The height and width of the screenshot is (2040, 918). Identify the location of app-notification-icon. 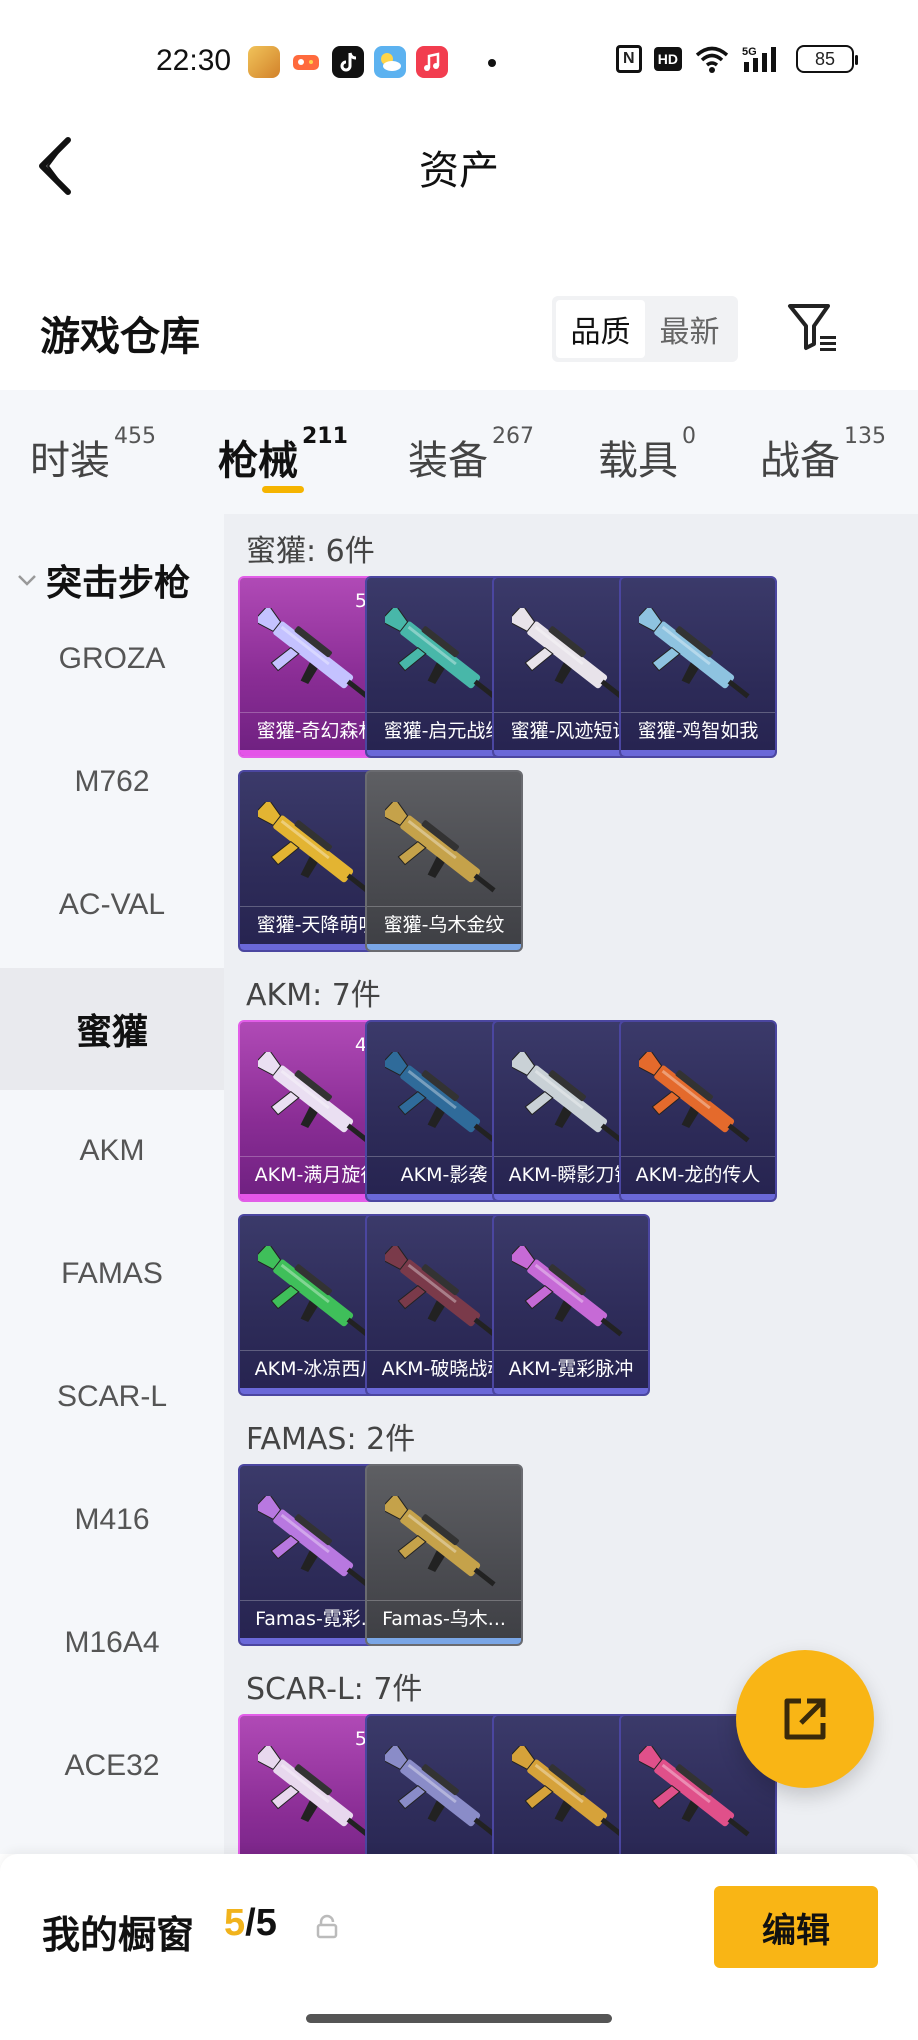
(264, 62).